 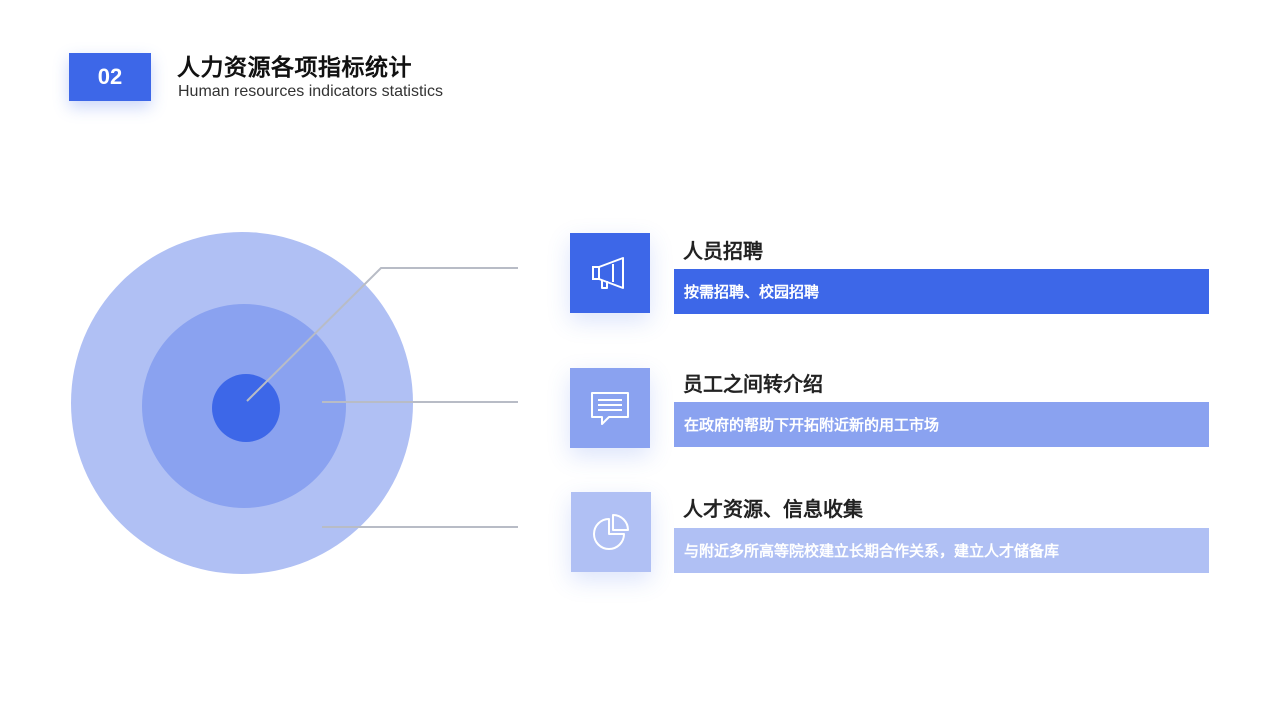 What do you see at coordinates (812, 425) in the screenshot?
I see `item-2-description: 在政府的帮助下开拓附近新的用工市场` at bounding box center [812, 425].